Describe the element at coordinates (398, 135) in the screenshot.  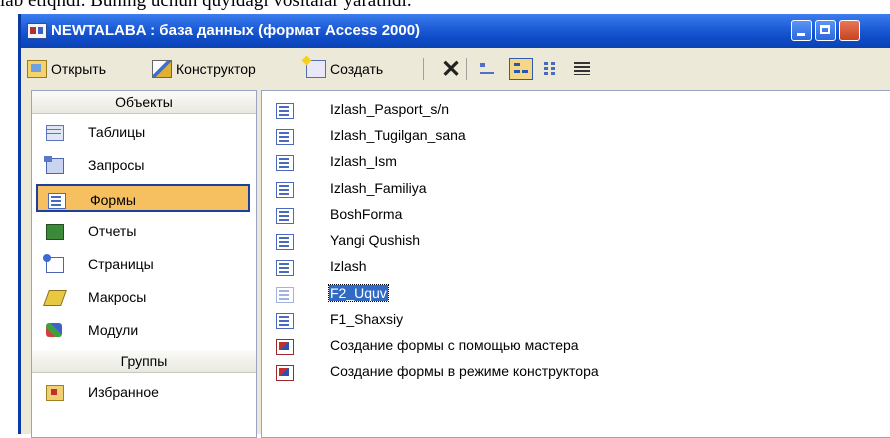
I see `list-item-label: Izlash_Tugilgan_sana` at that location.